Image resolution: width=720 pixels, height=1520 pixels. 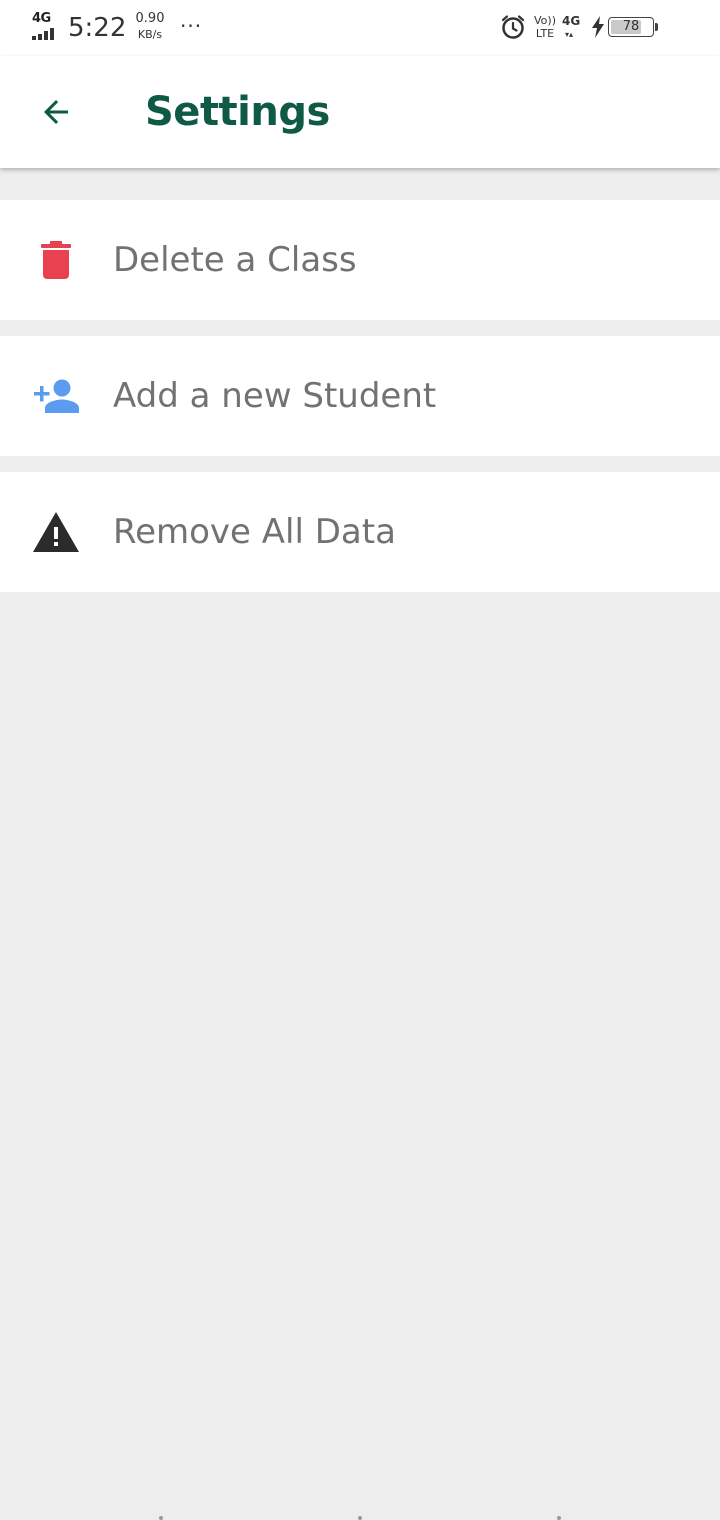 I want to click on battery-icon: 78, so click(x=631, y=27).